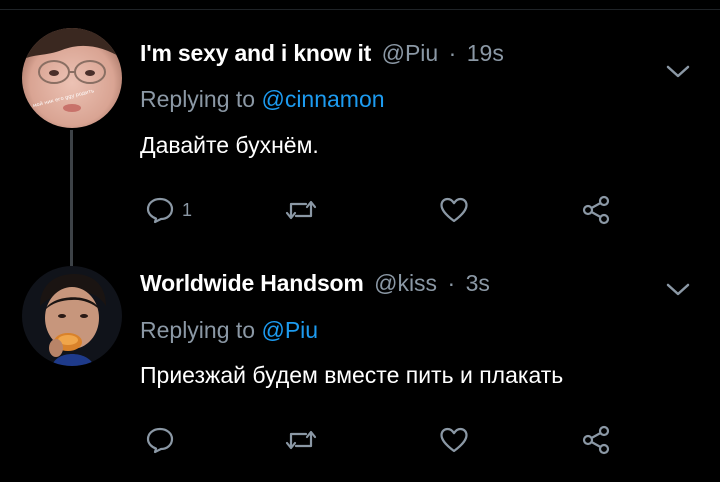 This screenshot has height=482, width=720. I want to click on top-divider, so click(360, 9).